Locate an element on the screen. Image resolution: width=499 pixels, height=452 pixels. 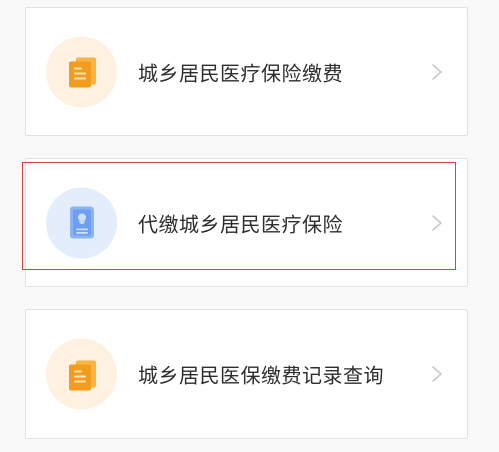
menu-item-label: 代缴城乡居民医疗保险 is located at coordinates (240, 224).